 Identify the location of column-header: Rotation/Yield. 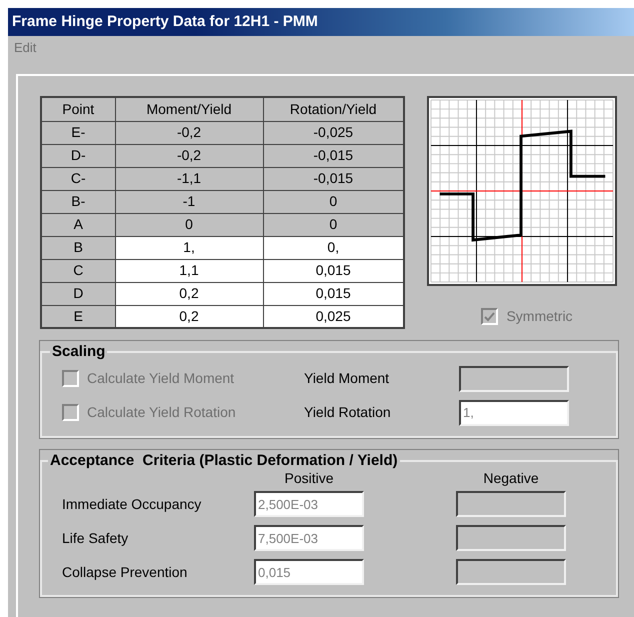
(333, 109).